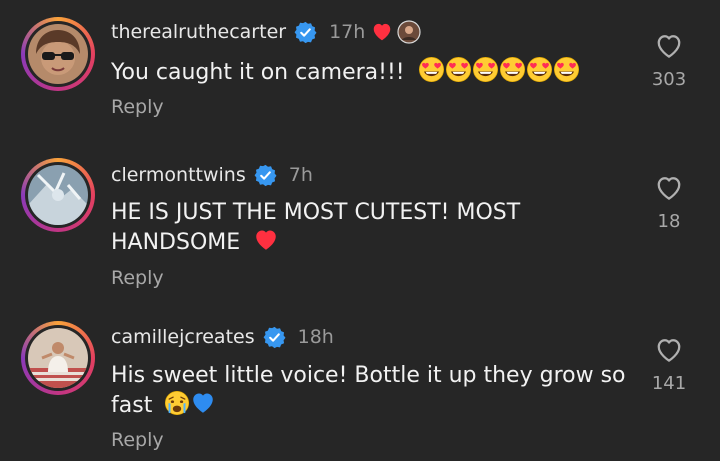  I want to click on comment-meta: clermonttwins 7h, so click(212, 175).